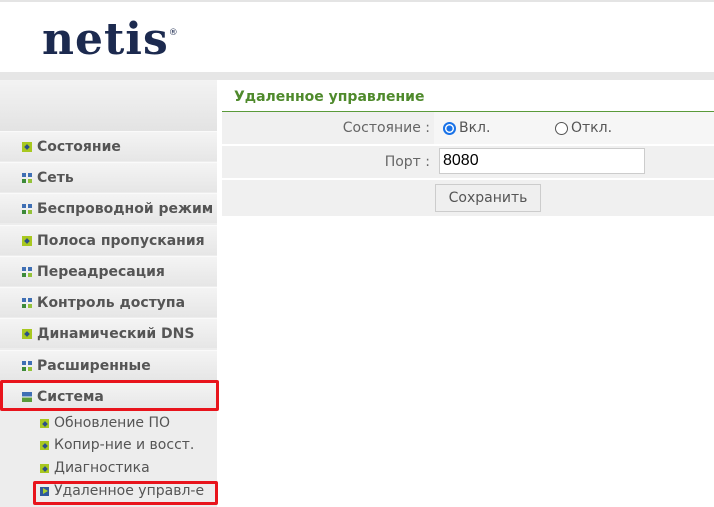  What do you see at coordinates (542, 161) in the screenshot?
I see `port-input` at bounding box center [542, 161].